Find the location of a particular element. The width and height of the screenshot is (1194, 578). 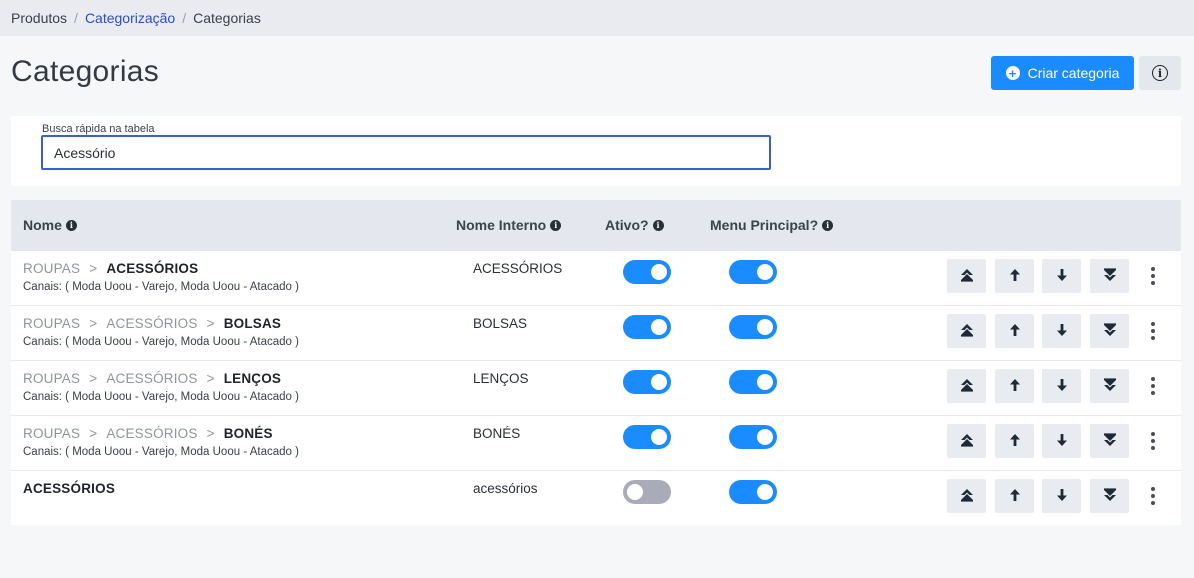

create-category-button: + Criar categoria is located at coordinates (1062, 73).